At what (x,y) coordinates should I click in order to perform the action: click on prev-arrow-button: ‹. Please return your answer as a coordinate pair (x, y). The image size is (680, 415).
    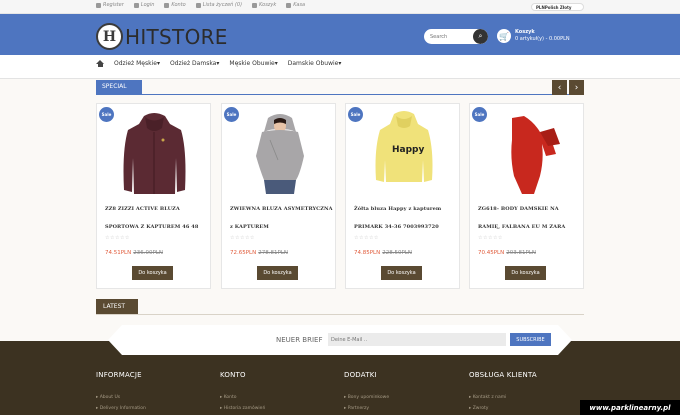
    Looking at the image, I should click on (559, 87).